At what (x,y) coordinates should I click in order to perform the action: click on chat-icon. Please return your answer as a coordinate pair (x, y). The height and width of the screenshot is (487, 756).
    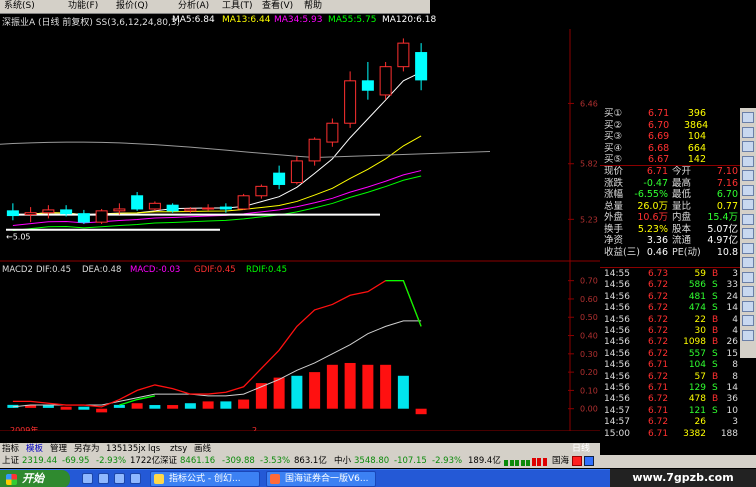
    Looking at the image, I should click on (748, 117).